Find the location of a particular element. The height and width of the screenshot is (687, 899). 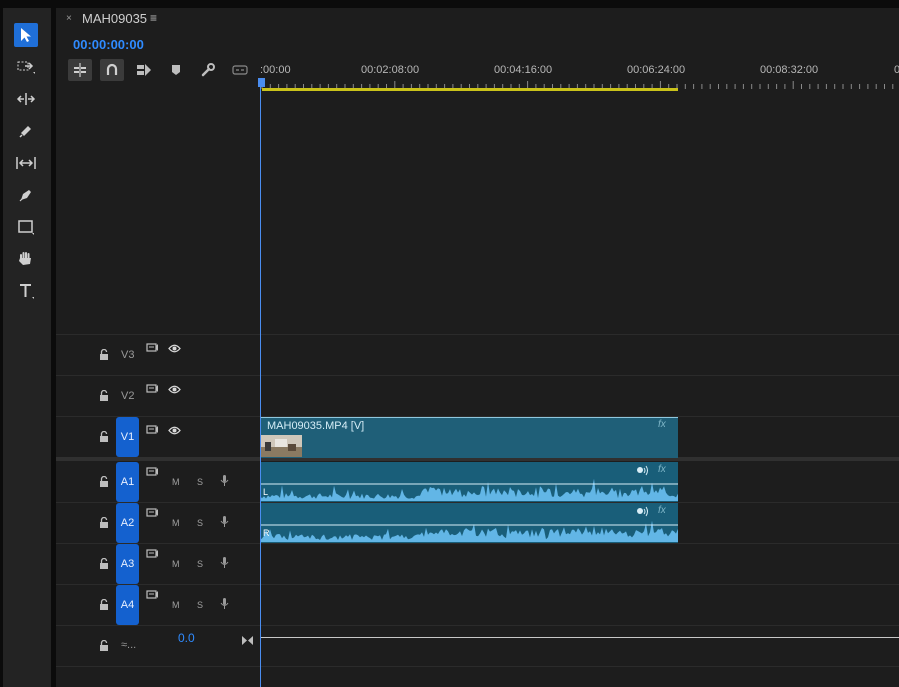

settings-wrench-icon is located at coordinates (208, 70).